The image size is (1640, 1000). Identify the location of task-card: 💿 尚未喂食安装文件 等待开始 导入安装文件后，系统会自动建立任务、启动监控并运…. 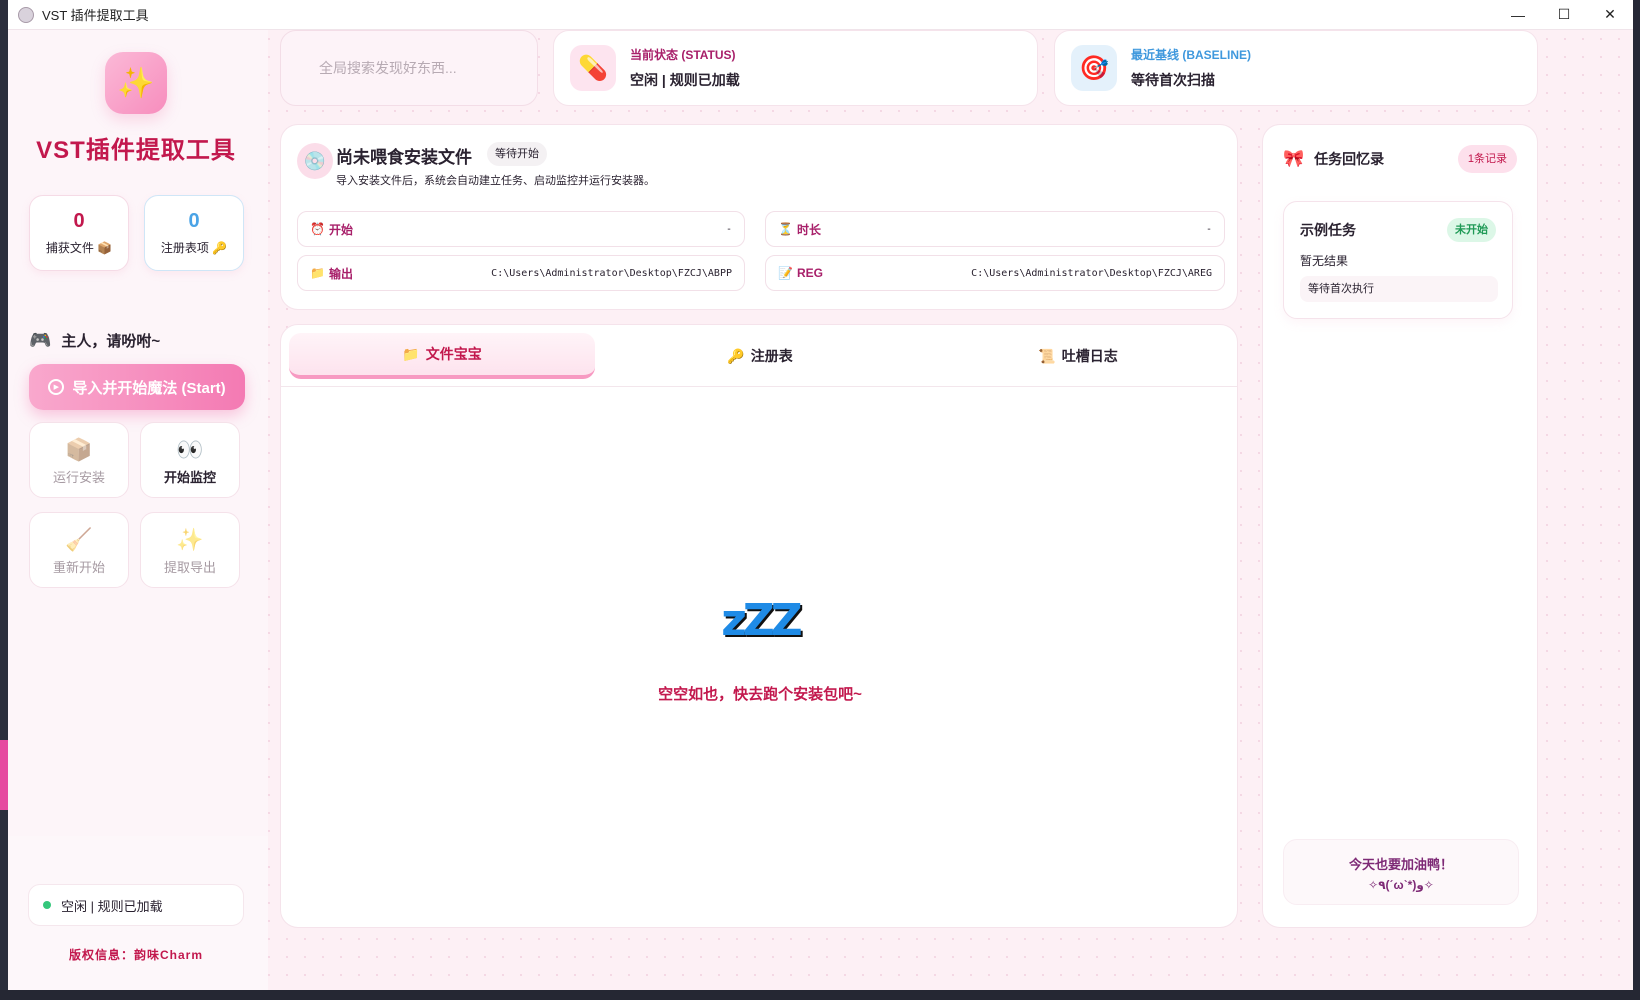
(759, 217).